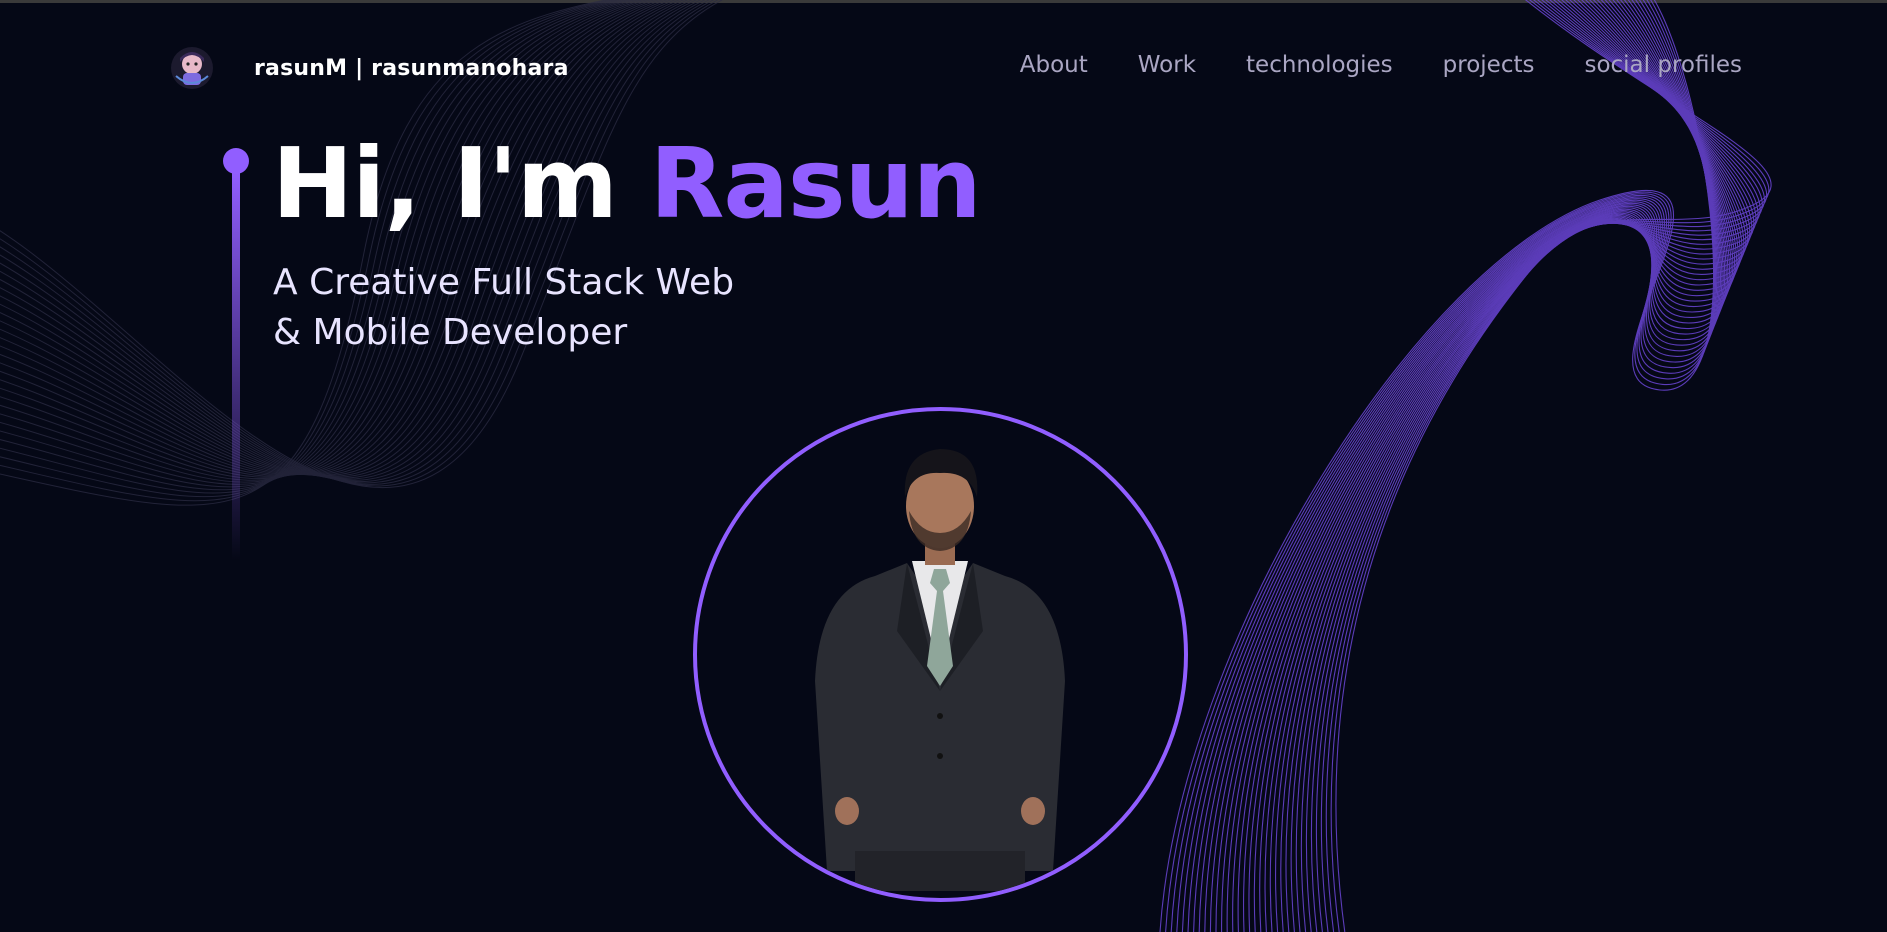 This screenshot has height=932, width=1887. I want to click on hero-name: Rasun, so click(815, 183).